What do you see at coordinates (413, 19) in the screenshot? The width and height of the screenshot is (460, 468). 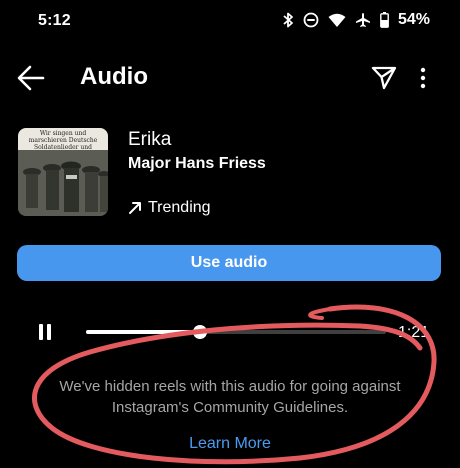 I see `battery-percentage: 54%` at bounding box center [413, 19].